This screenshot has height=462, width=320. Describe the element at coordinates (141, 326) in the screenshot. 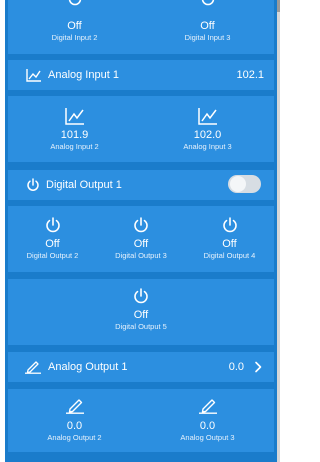

I see `digital-output-5-label: Digital Output 5` at that location.